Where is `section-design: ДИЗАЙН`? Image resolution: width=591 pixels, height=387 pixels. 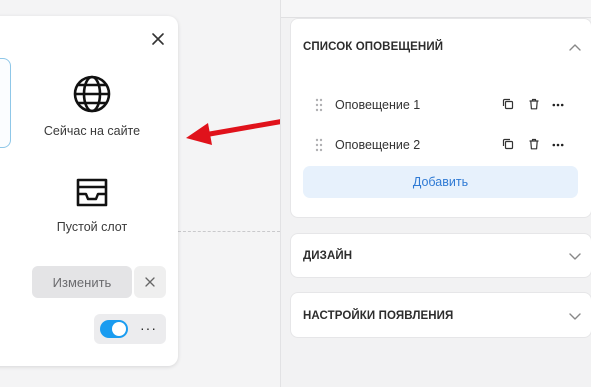
section-design: ДИЗАЙН is located at coordinates (440, 255).